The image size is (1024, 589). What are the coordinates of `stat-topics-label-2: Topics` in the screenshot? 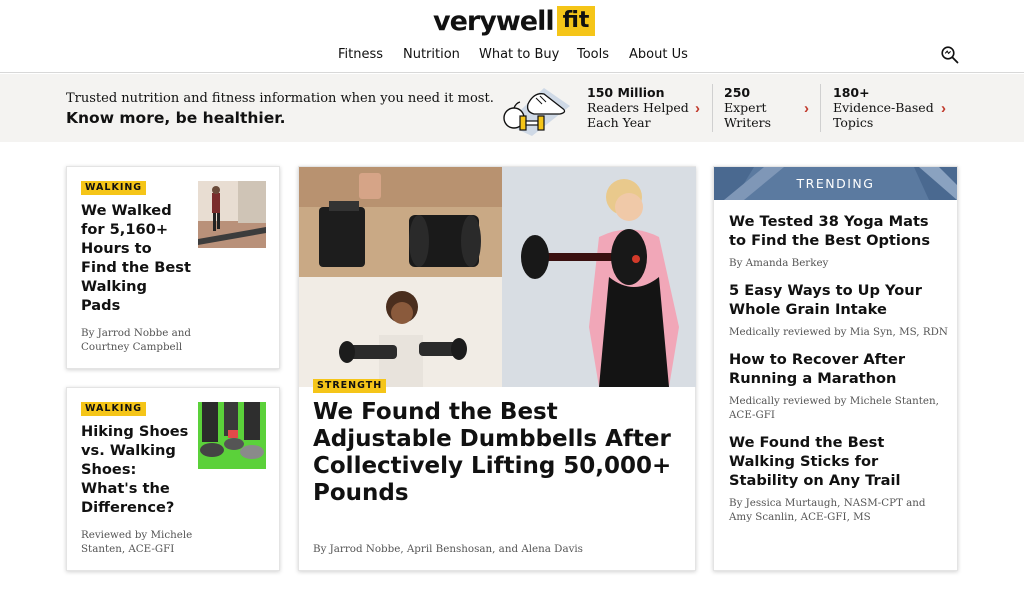 It's located at (853, 122).